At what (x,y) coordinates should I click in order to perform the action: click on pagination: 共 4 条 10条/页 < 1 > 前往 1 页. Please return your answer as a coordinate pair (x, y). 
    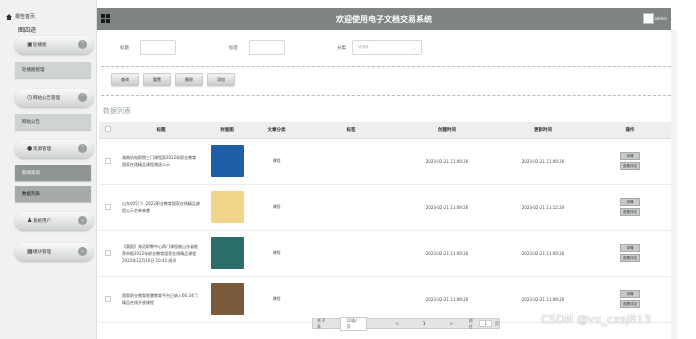
    Looking at the image, I should click on (406, 323).